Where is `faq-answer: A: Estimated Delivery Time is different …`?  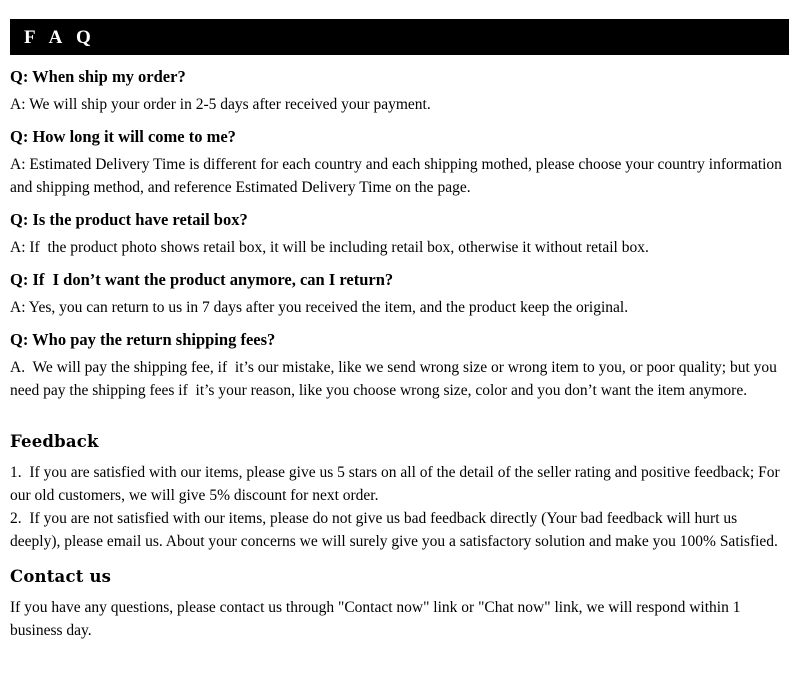
faq-answer: A: Estimated Delivery Time is different … is located at coordinates (398, 176).